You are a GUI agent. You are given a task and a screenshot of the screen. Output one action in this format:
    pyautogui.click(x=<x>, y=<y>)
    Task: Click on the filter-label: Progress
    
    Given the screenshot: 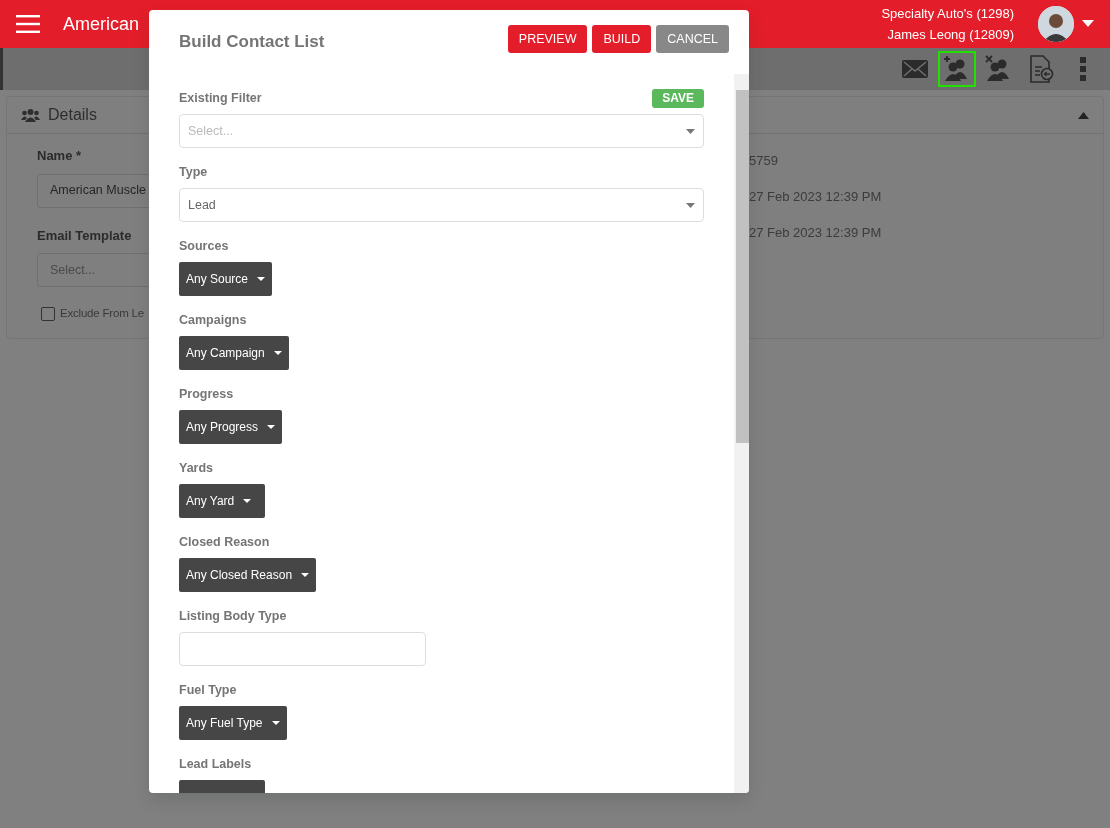 What is the action you would take?
    pyautogui.click(x=206, y=394)
    